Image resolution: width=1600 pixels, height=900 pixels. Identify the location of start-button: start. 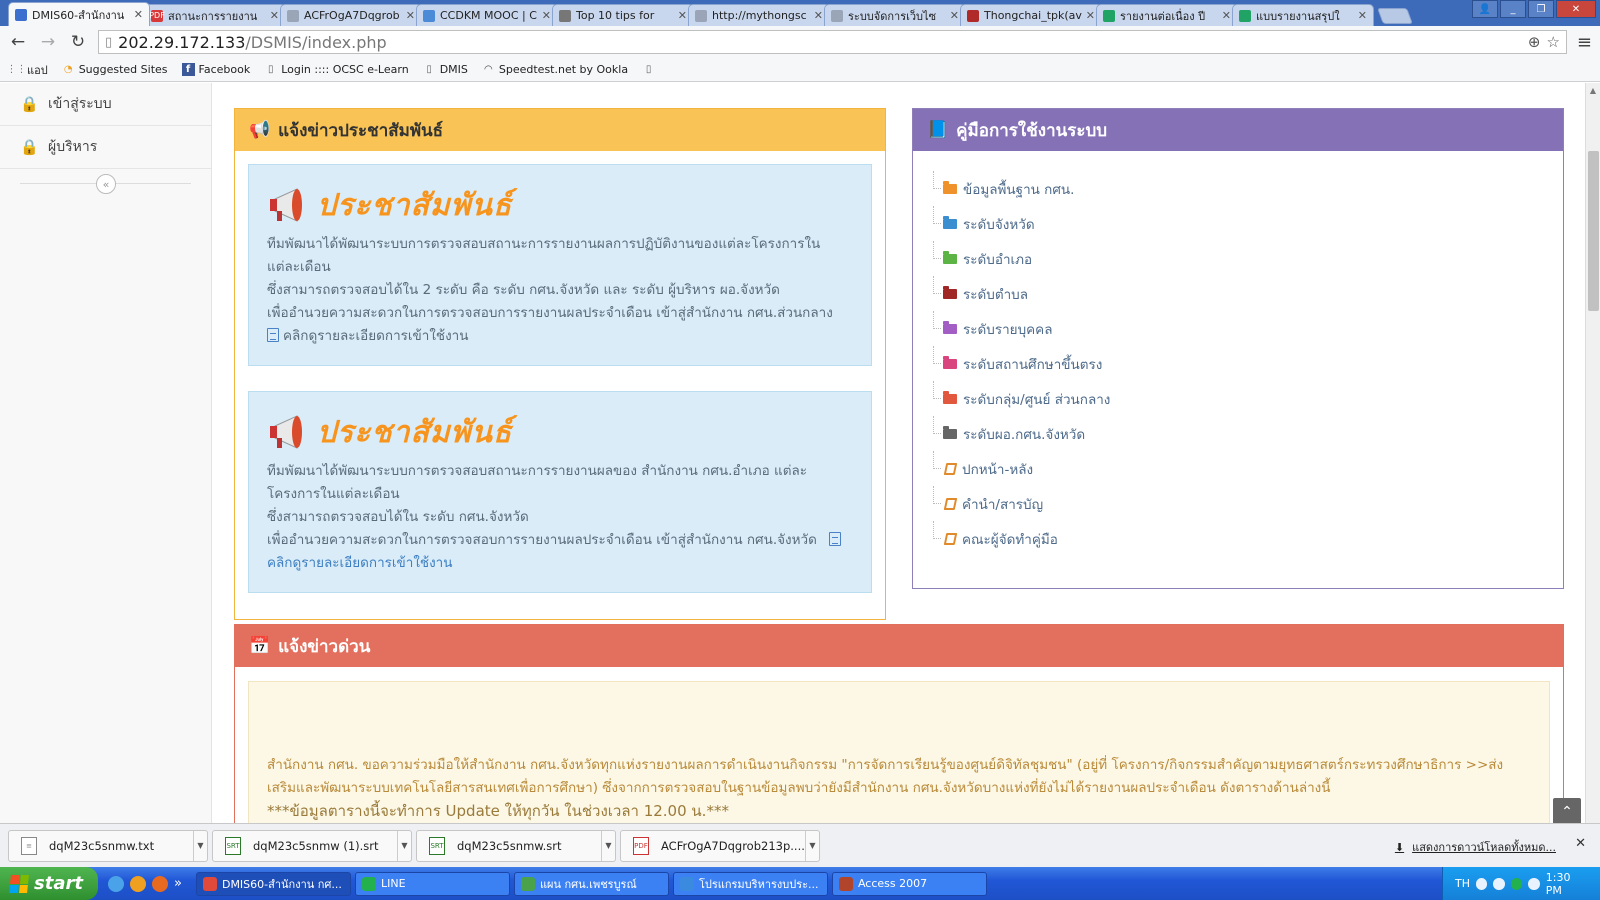
(49, 883).